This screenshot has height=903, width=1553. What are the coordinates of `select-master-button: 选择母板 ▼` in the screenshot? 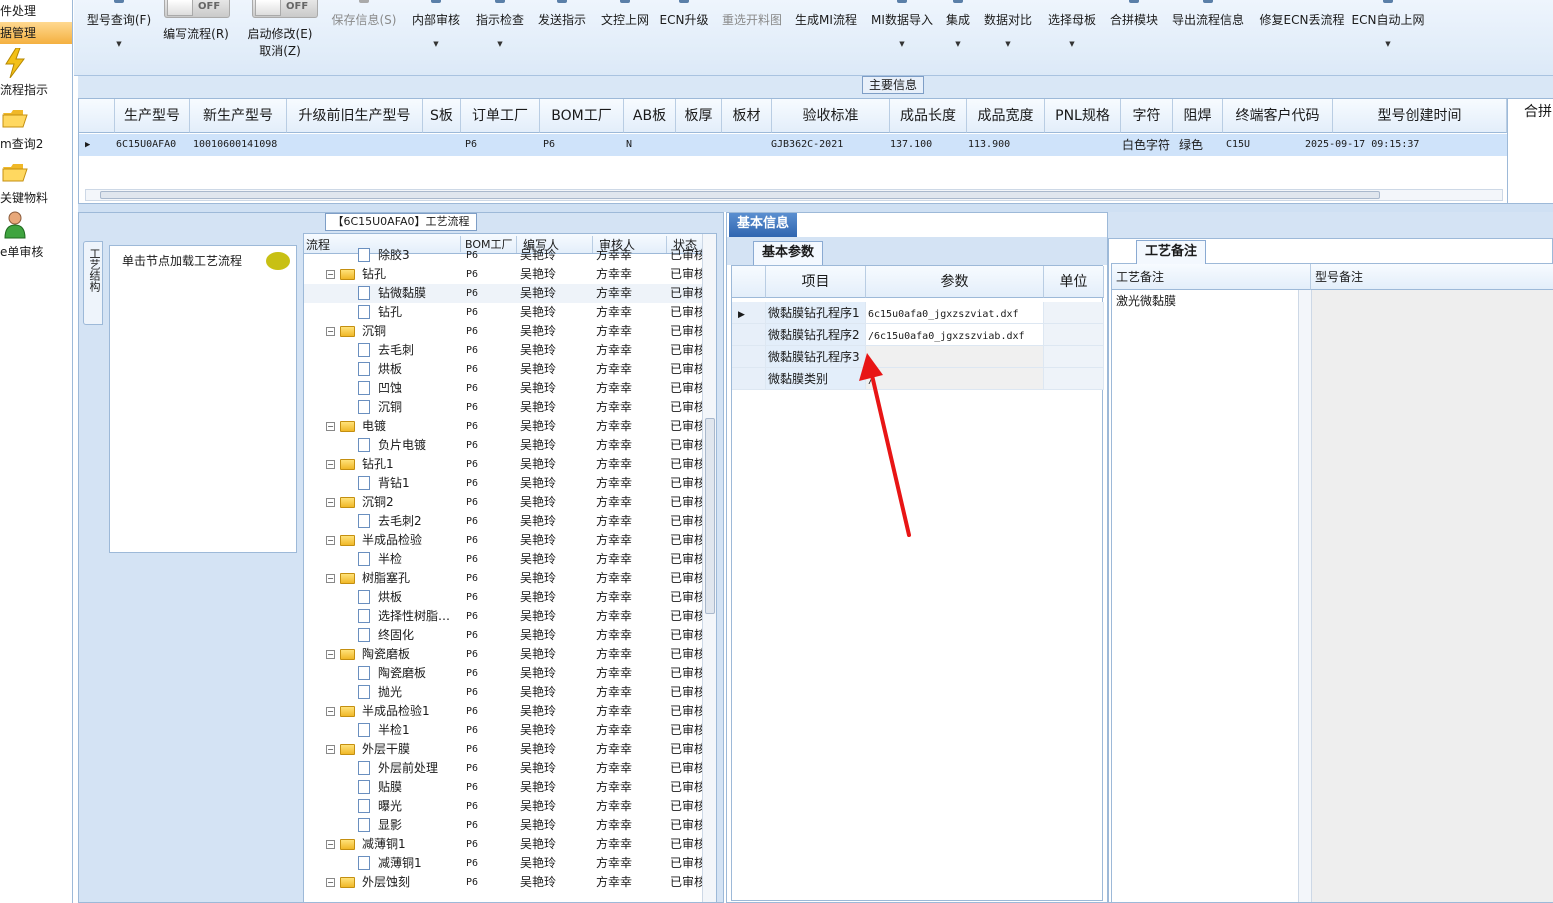 It's located at (1072, 30).